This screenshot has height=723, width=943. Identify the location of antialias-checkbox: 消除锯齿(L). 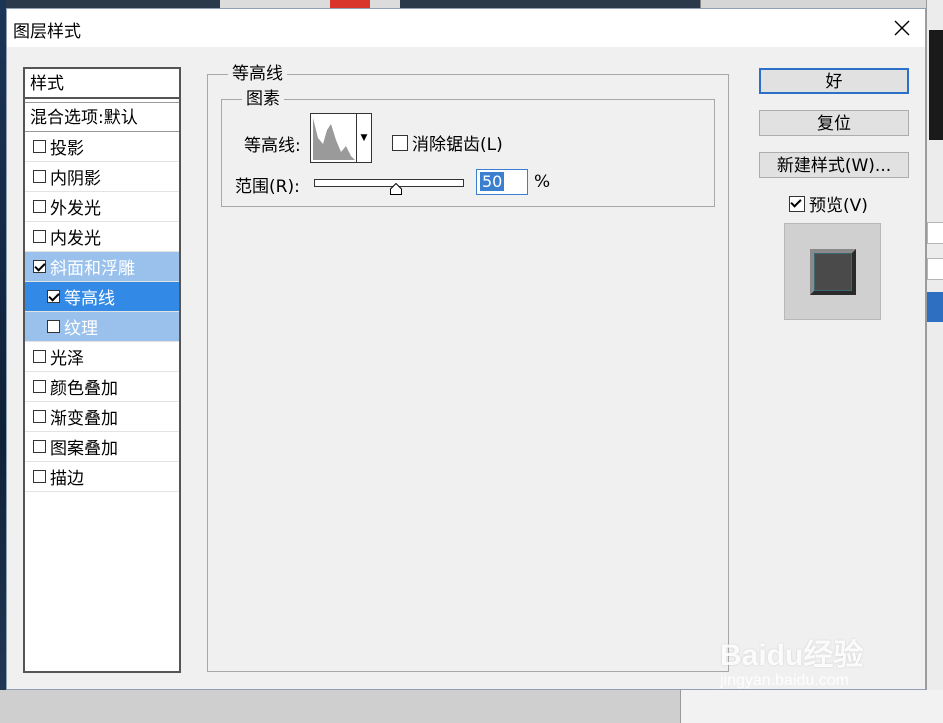
(447, 142).